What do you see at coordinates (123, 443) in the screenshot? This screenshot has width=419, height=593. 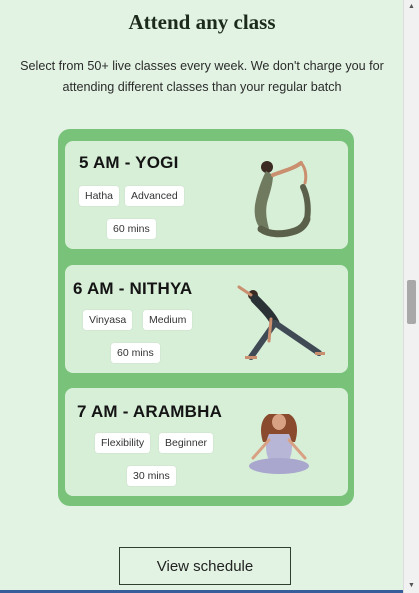 I see `class-tag: Flexibility` at bounding box center [123, 443].